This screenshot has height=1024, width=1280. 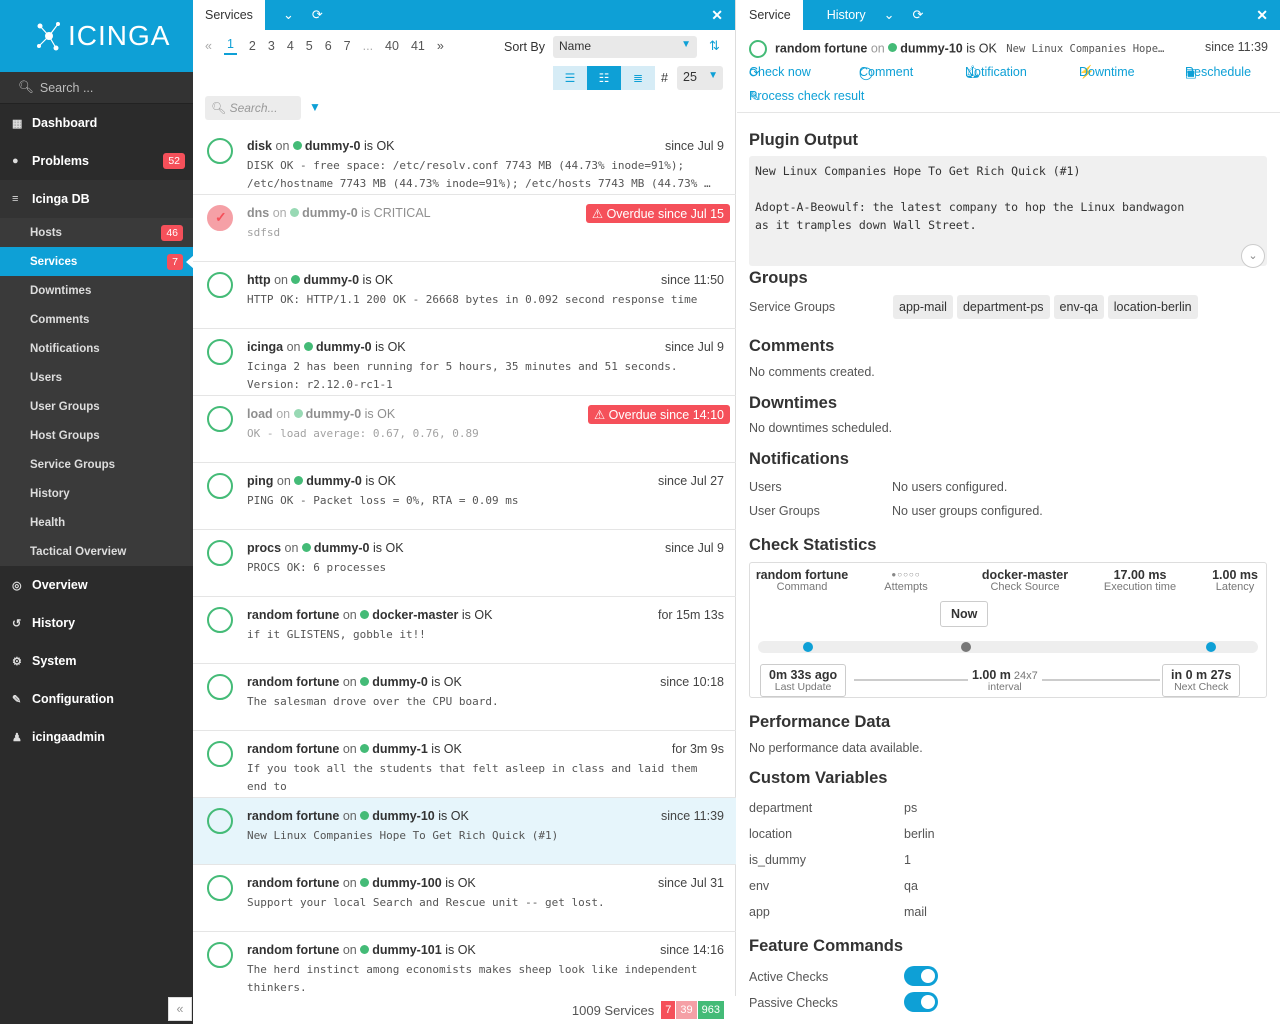 I want to click on service-group-tag: department-ps, so click(x=1003, y=307).